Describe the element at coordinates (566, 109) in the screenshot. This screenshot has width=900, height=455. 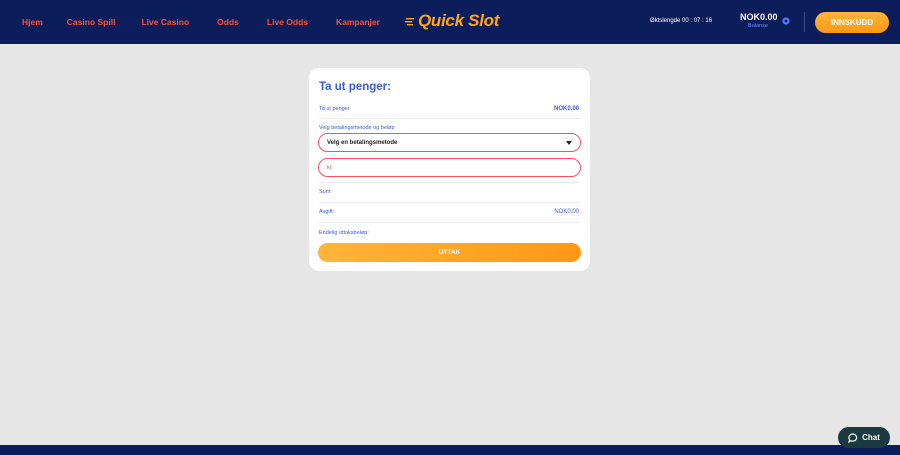
I see `withdraw-amount-value: NOK0.00` at that location.